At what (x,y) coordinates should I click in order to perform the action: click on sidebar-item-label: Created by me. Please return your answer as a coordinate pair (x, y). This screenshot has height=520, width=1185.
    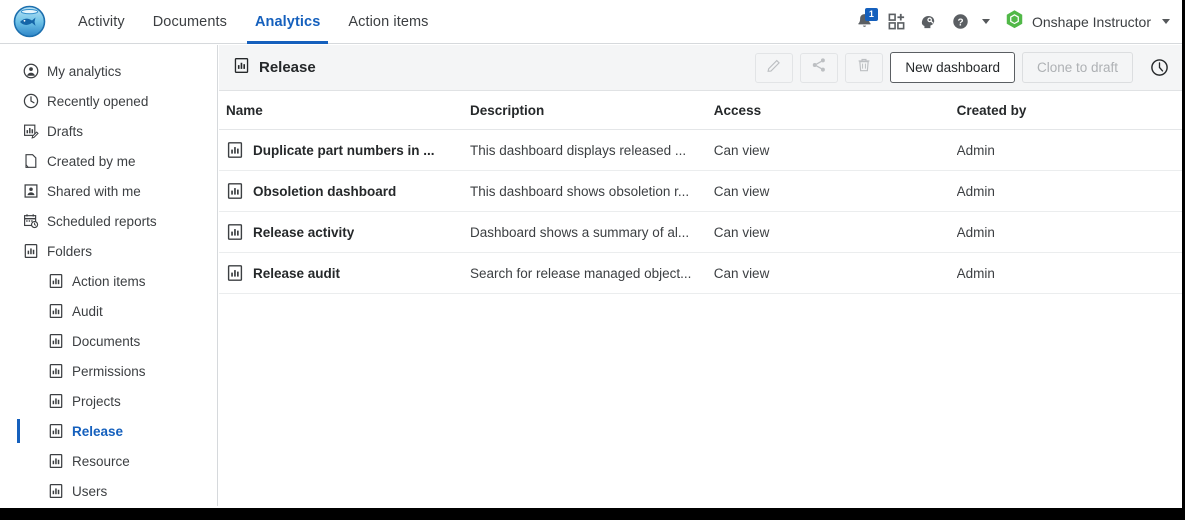
    Looking at the image, I should click on (91, 161).